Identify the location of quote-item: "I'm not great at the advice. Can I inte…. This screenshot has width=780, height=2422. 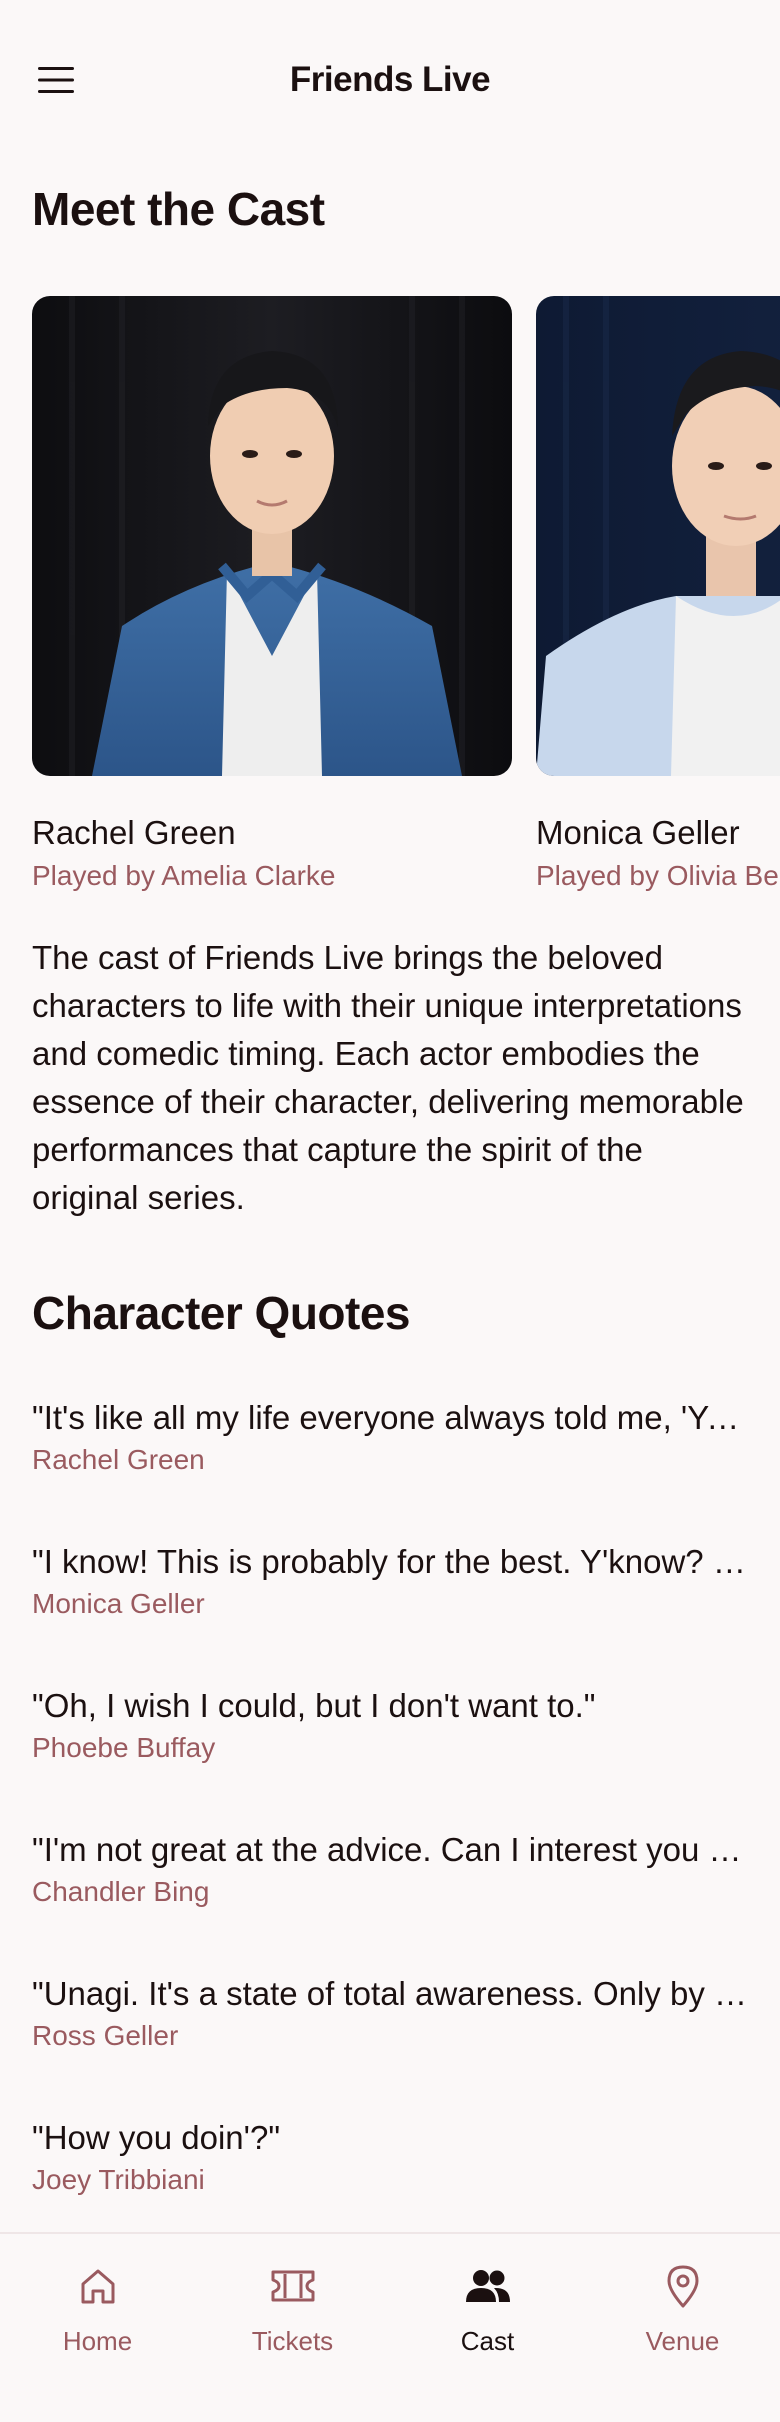
(390, 1900).